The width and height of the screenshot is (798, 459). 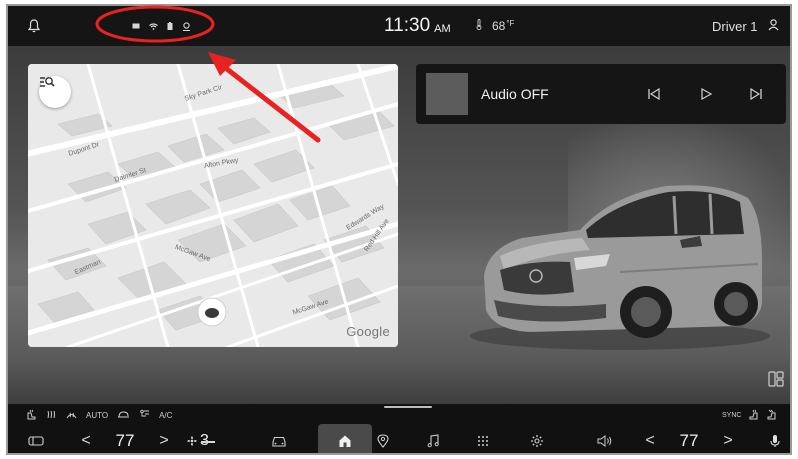 I want to click on play-icon, so click(x=707, y=94).